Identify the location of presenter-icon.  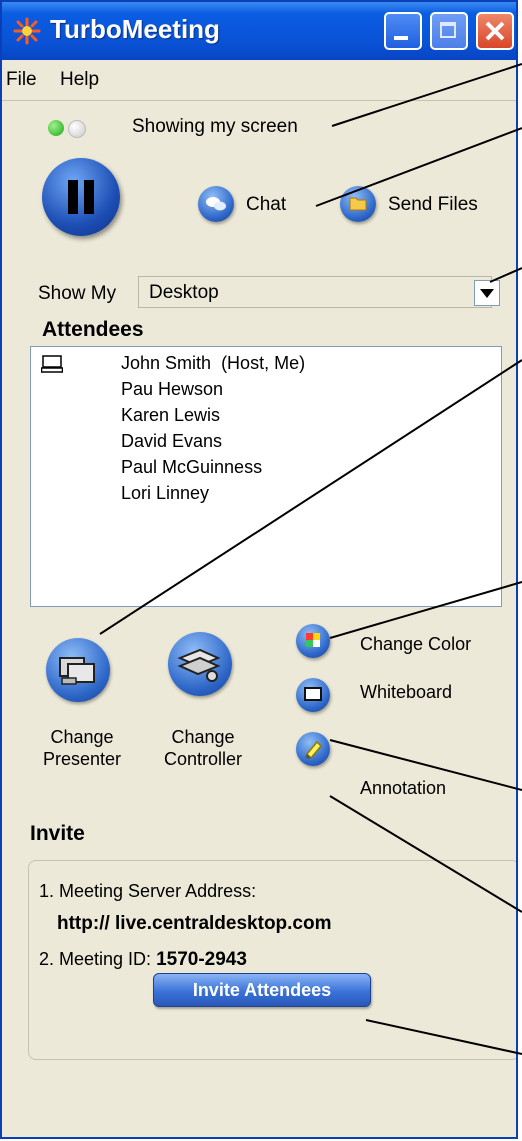
(77, 671).